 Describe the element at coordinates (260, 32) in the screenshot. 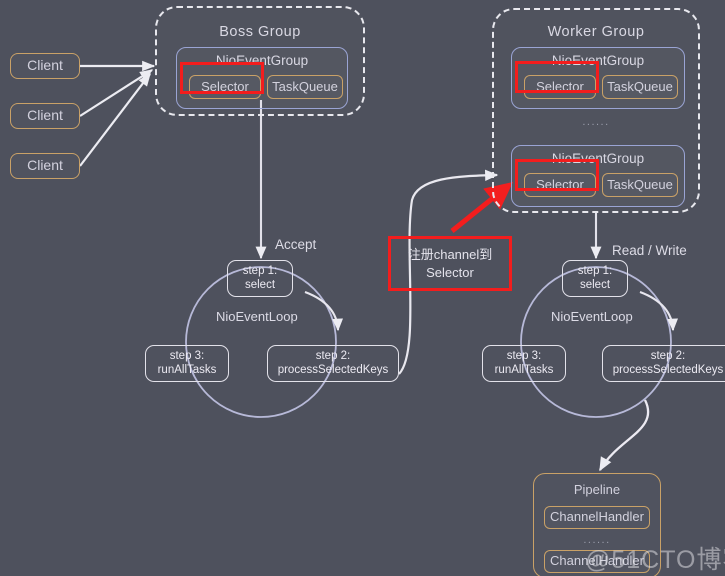

I see `boss-group-title: Boss Group` at that location.